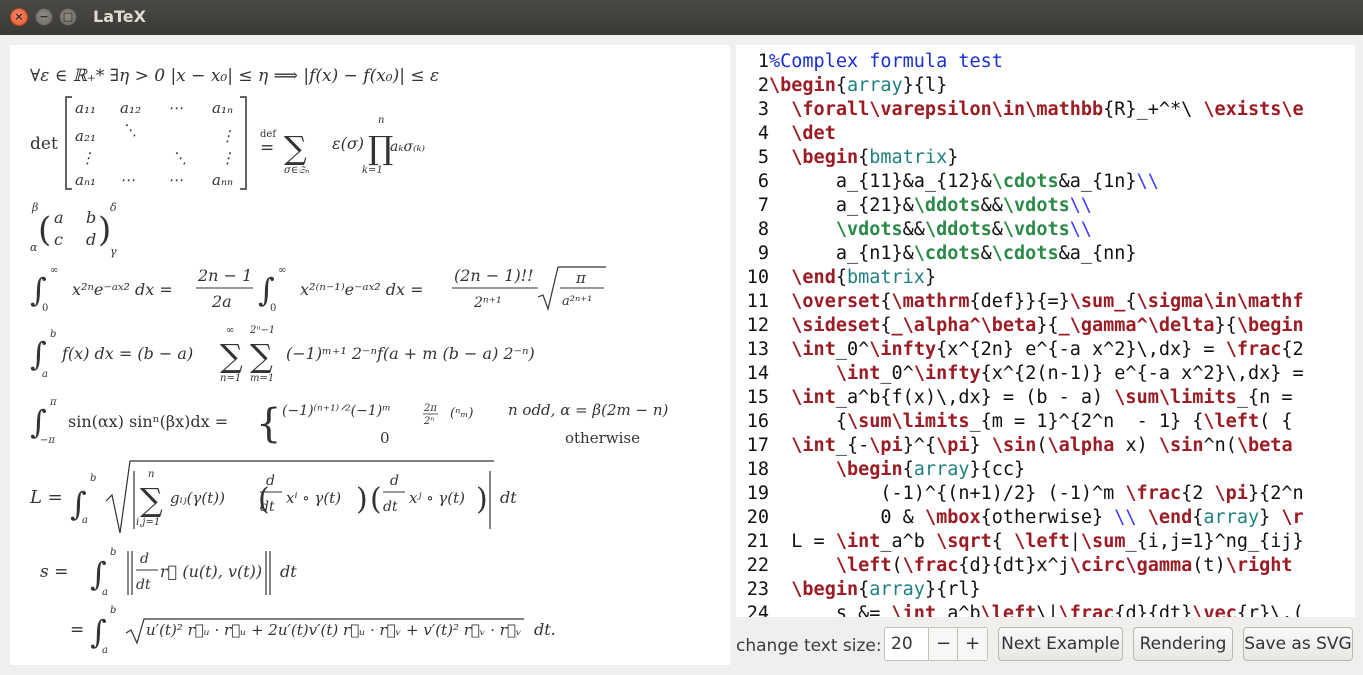  What do you see at coordinates (1231, 421) in the screenshot?
I see `code-token: \left` at bounding box center [1231, 421].